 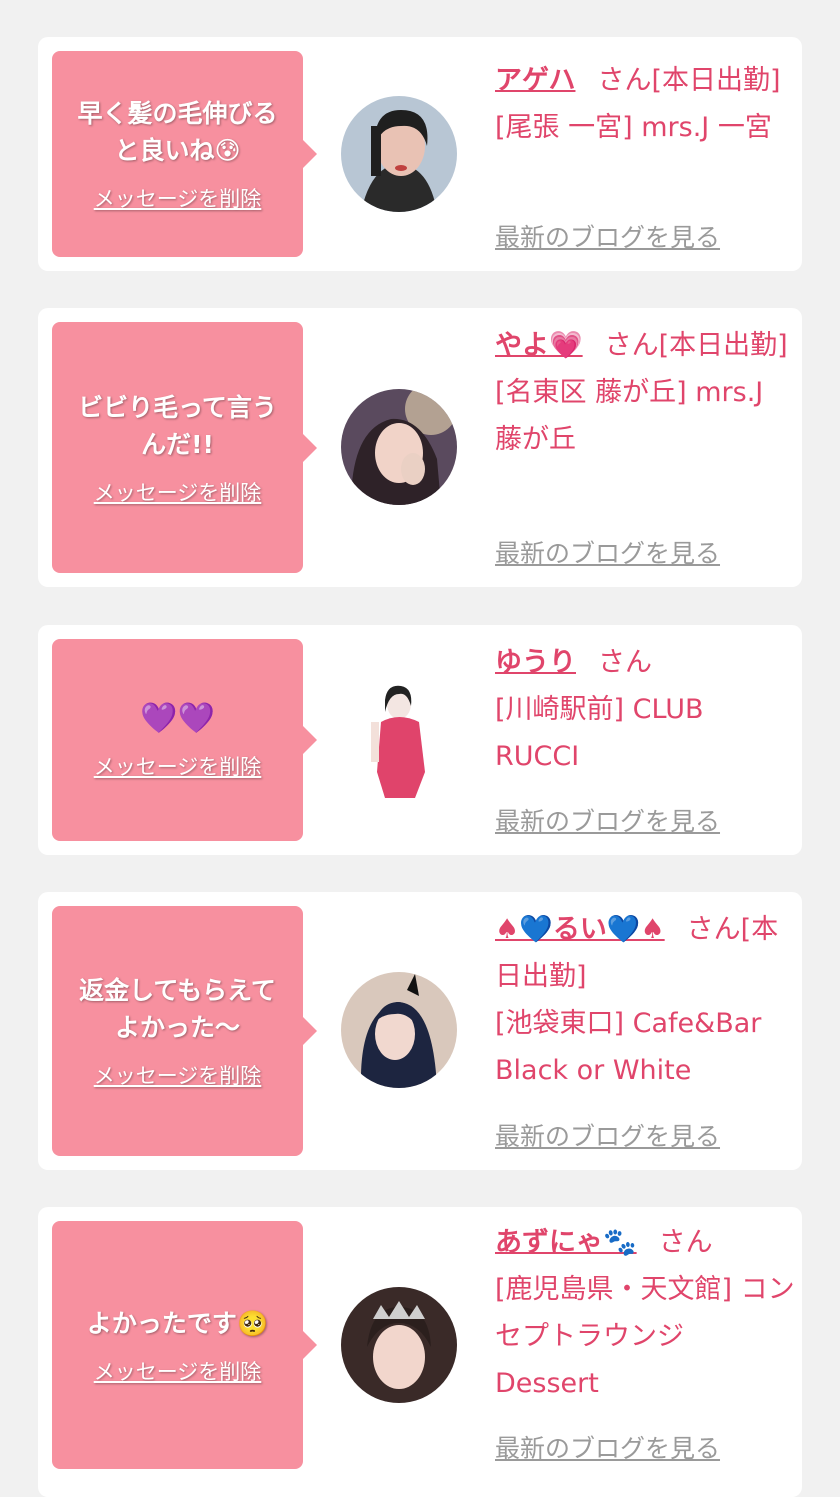 What do you see at coordinates (633, 127) in the screenshot?
I see `shop-text: [尾張 一宮] mrs.J 一宮` at bounding box center [633, 127].